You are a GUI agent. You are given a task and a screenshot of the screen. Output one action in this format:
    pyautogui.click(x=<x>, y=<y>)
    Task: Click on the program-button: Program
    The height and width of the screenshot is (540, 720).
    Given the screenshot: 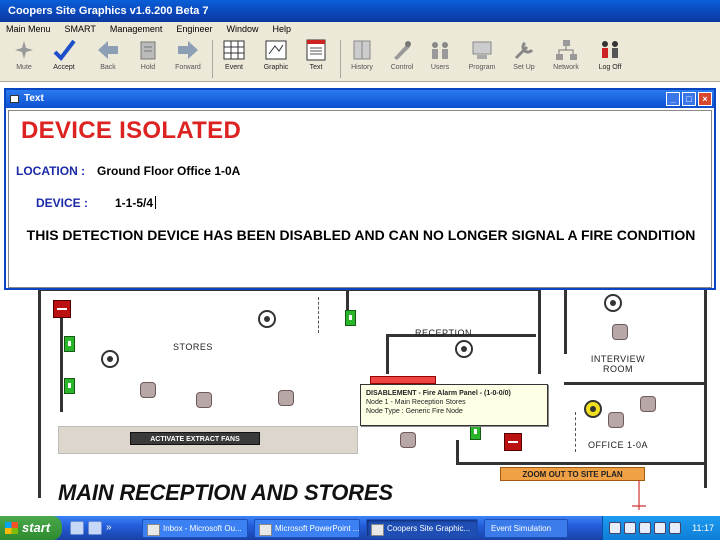 What is the action you would take?
    pyautogui.click(x=482, y=59)
    